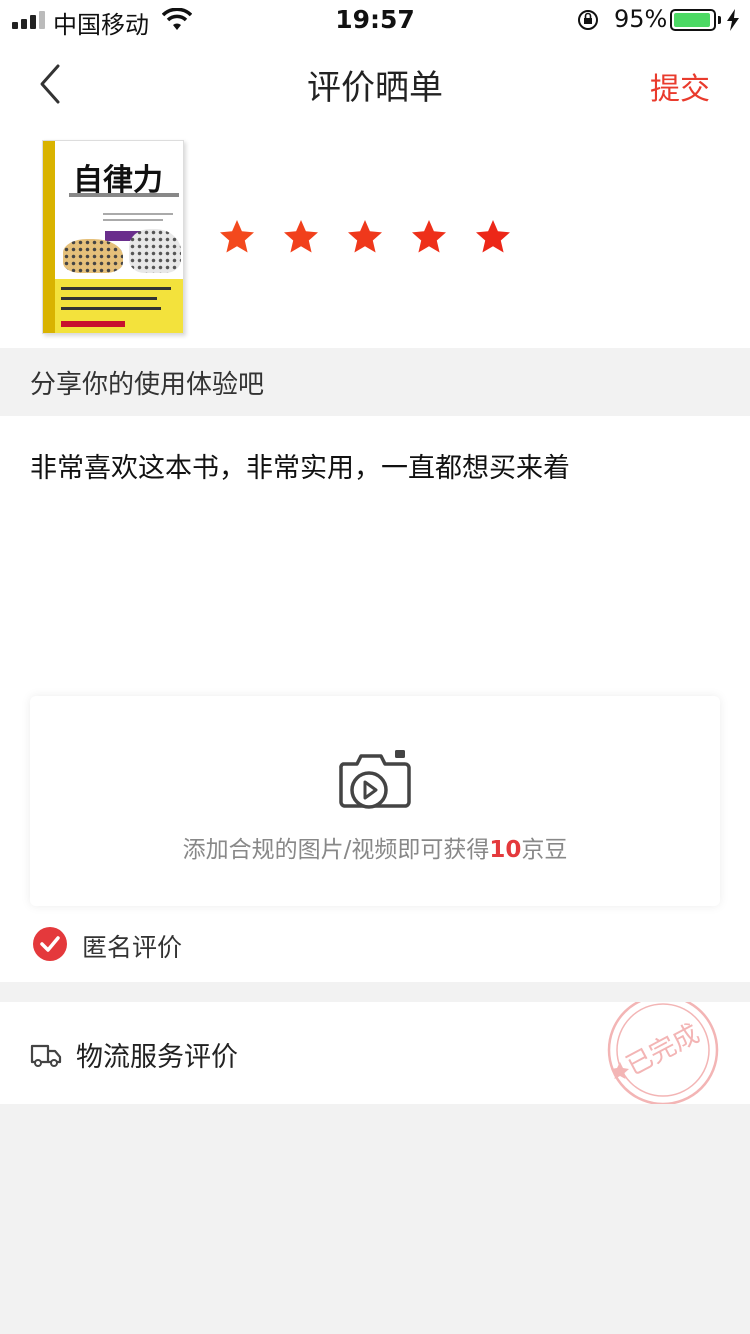 The height and width of the screenshot is (1334, 750). Describe the element at coordinates (46, 1055) in the screenshot. I see `truck-icon` at that location.